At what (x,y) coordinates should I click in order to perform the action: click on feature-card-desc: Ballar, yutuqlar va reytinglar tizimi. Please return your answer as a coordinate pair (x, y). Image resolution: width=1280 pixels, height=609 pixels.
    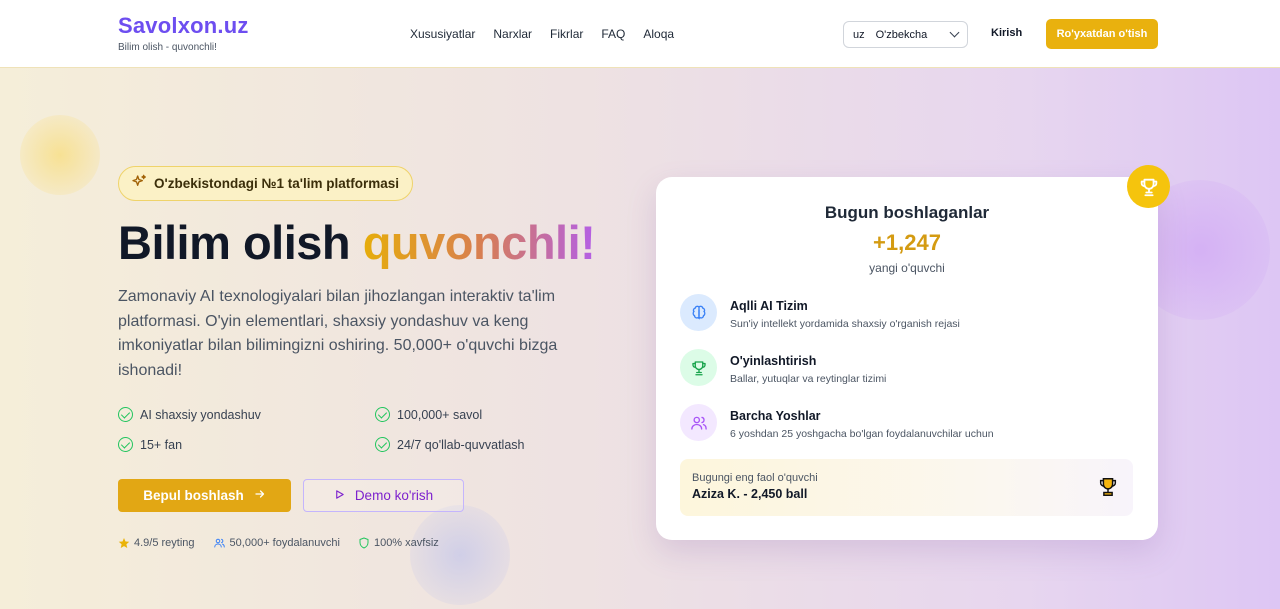
    Looking at the image, I should click on (808, 379).